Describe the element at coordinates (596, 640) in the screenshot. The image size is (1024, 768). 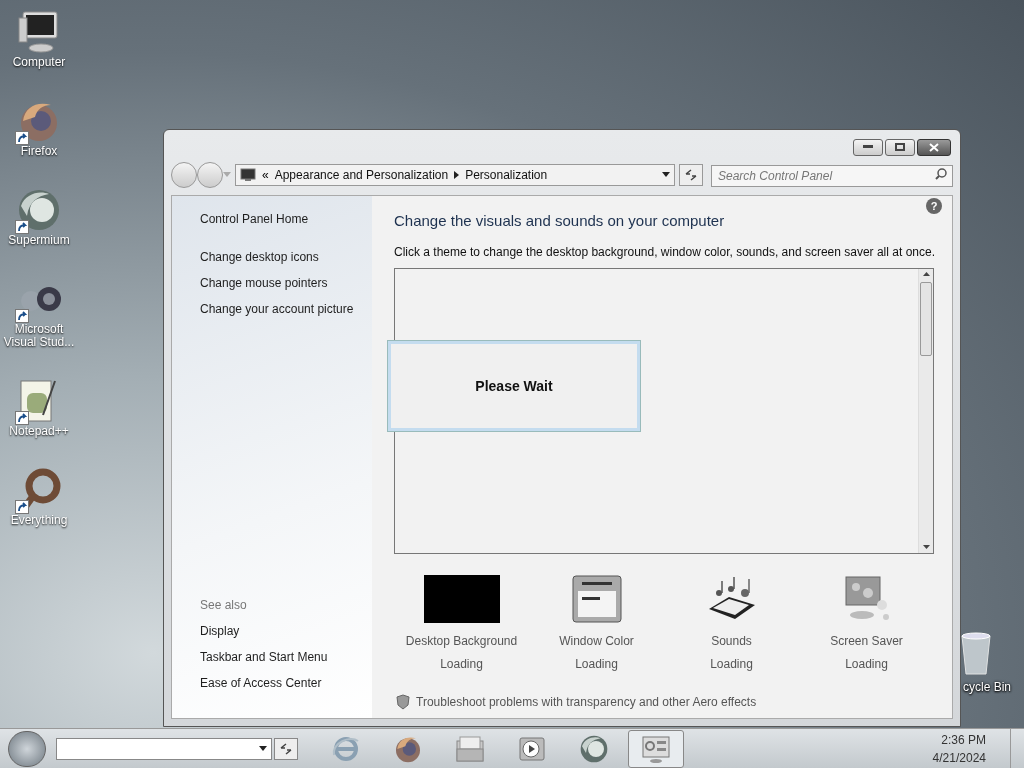
I see `setting-link: Window Color` at that location.